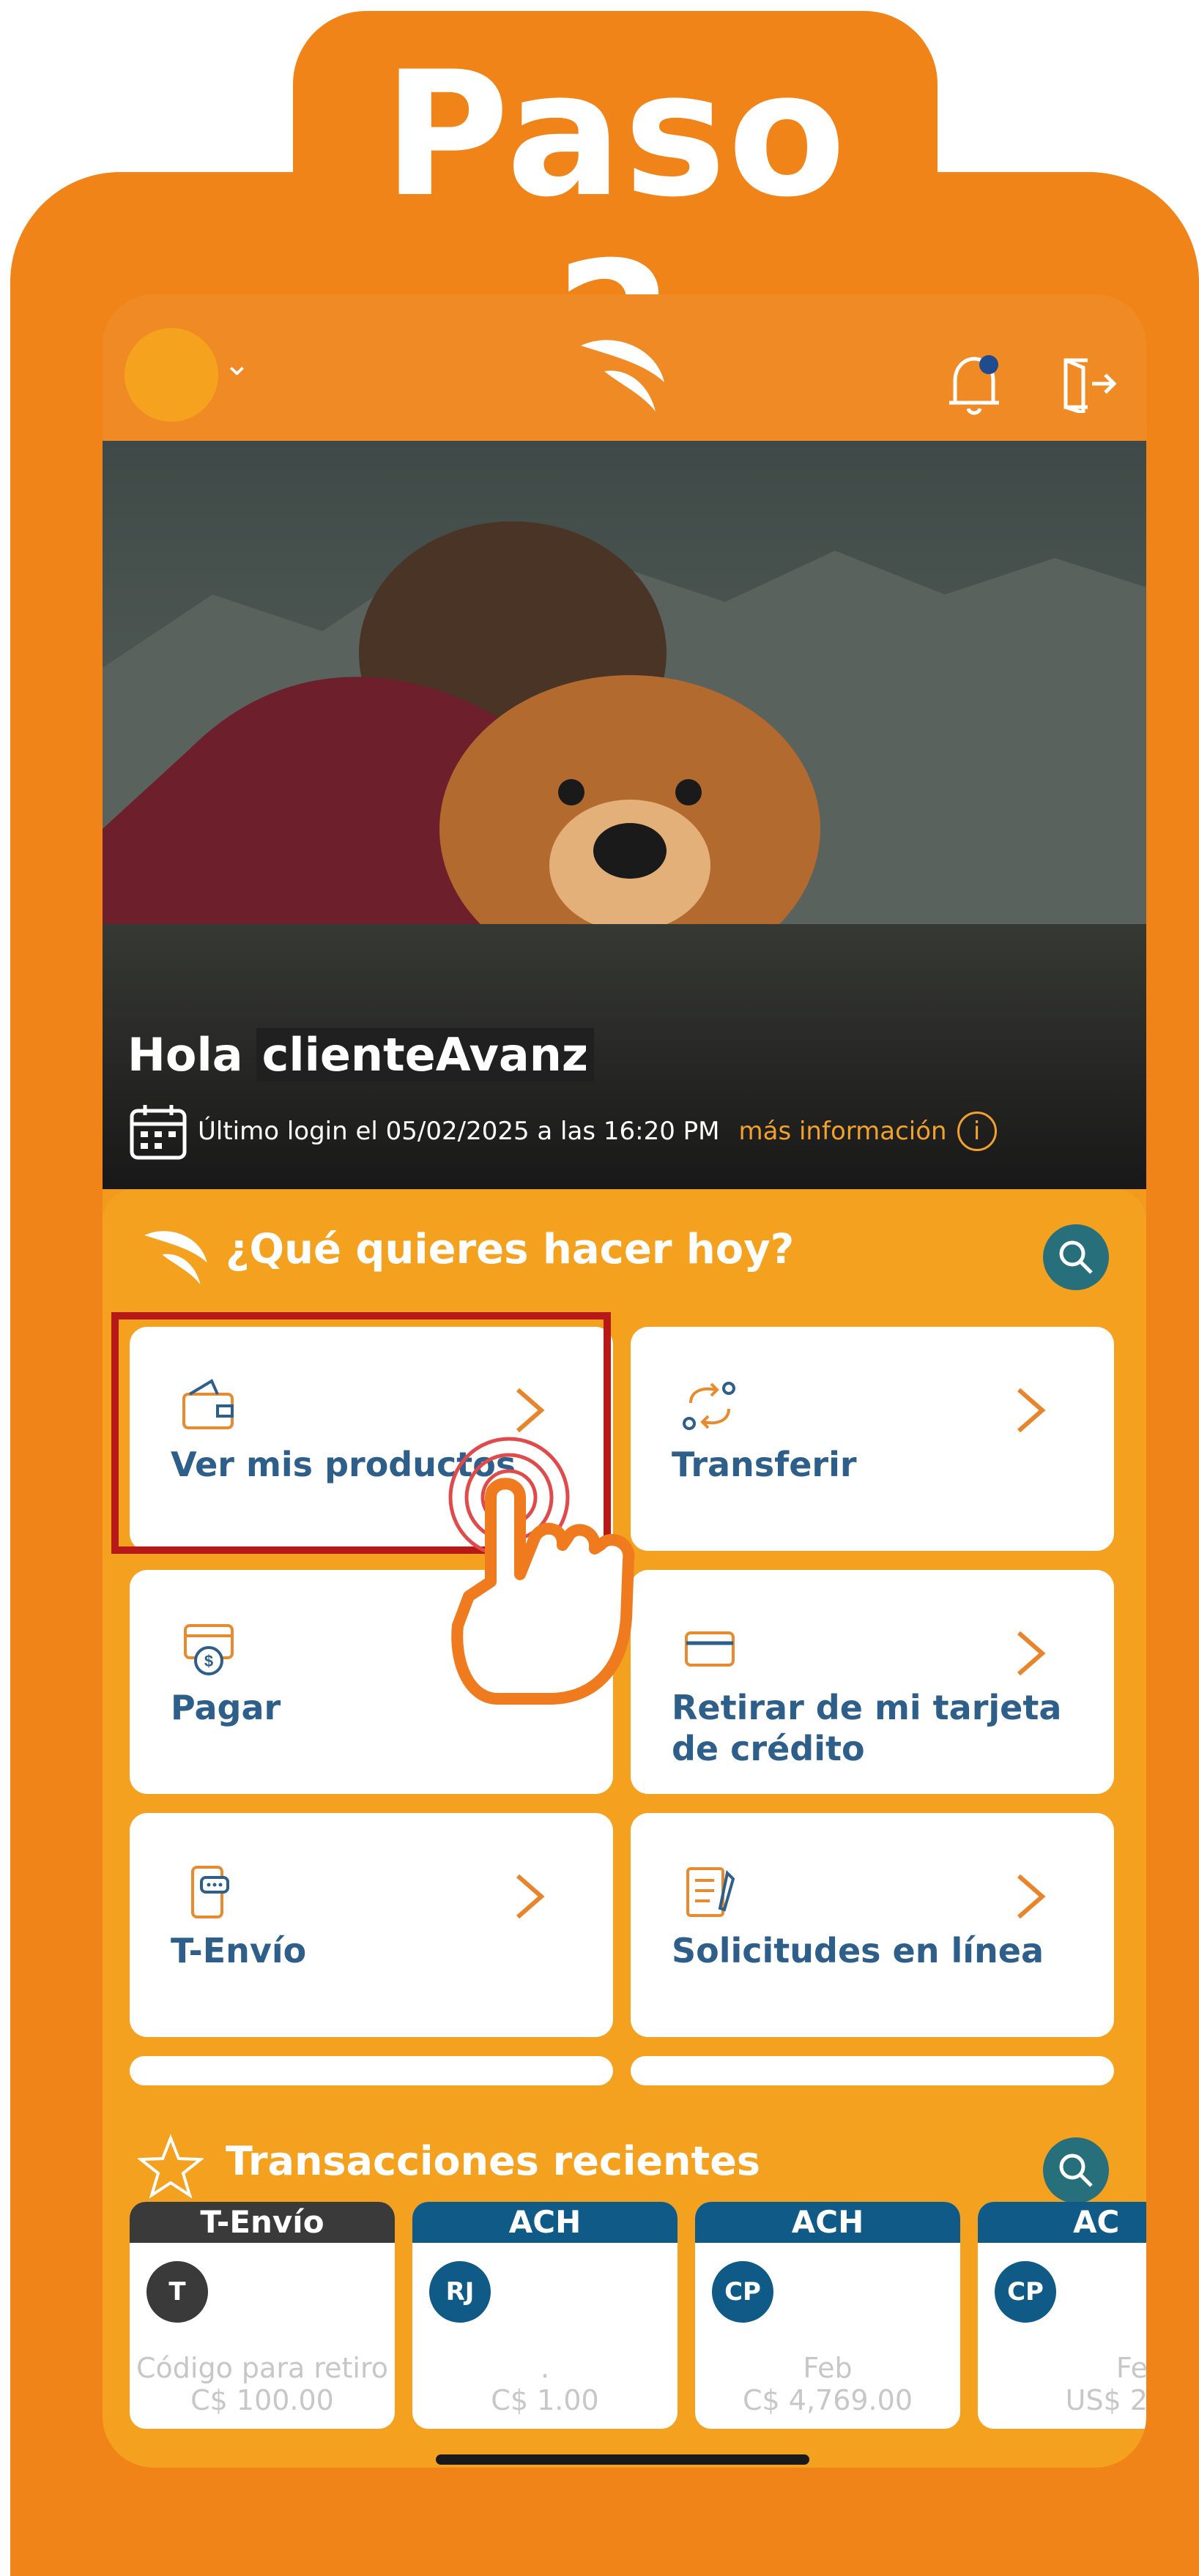 The width and height of the screenshot is (1199, 2576). Describe the element at coordinates (873, 1439) in the screenshot. I see `card-transferir: Transferir` at that location.